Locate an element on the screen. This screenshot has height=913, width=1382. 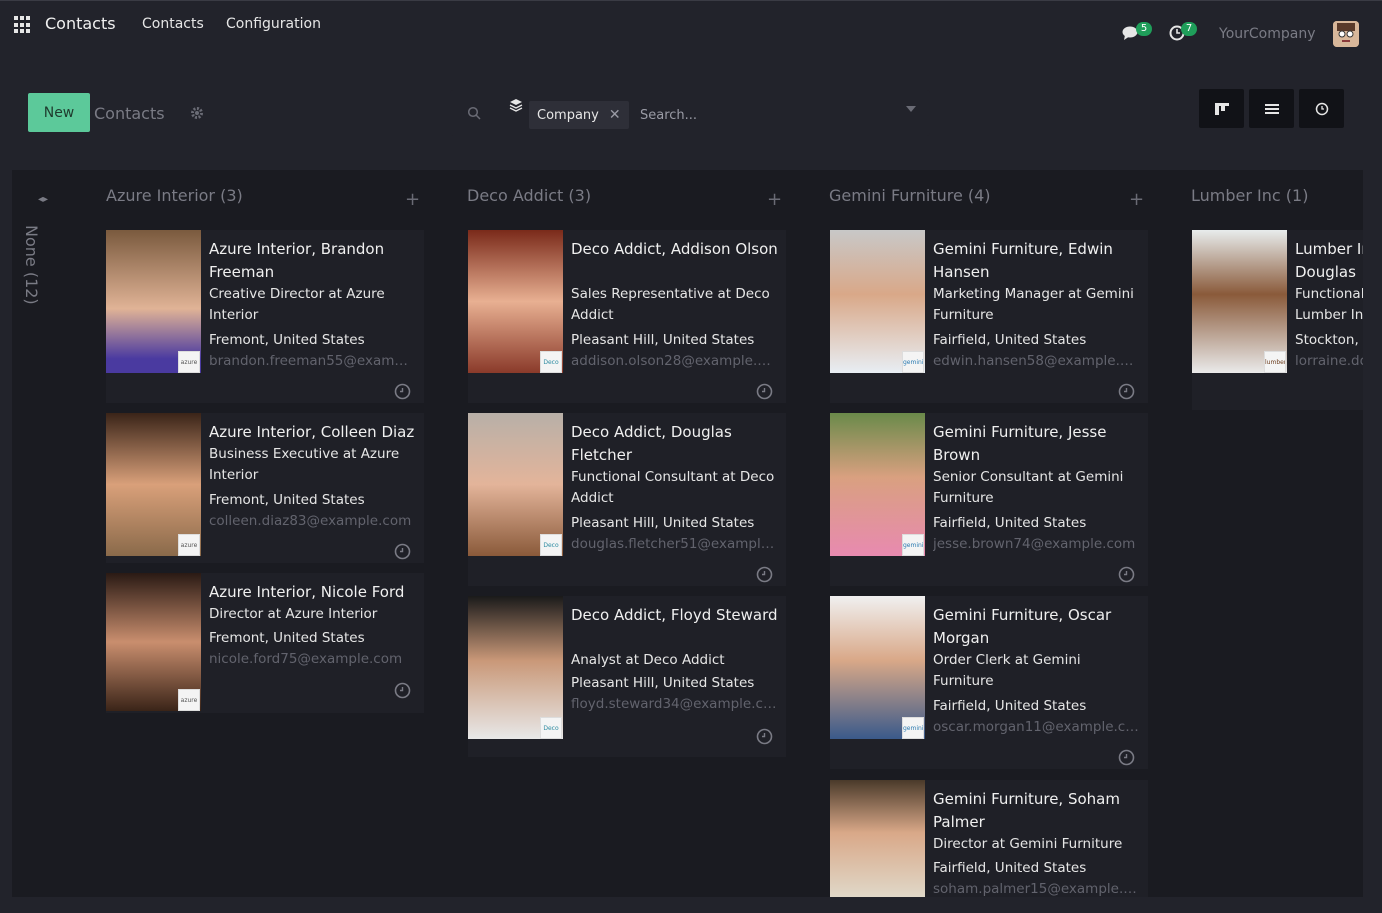
facet-remove-icon: ✕ is located at coordinates (615, 115).